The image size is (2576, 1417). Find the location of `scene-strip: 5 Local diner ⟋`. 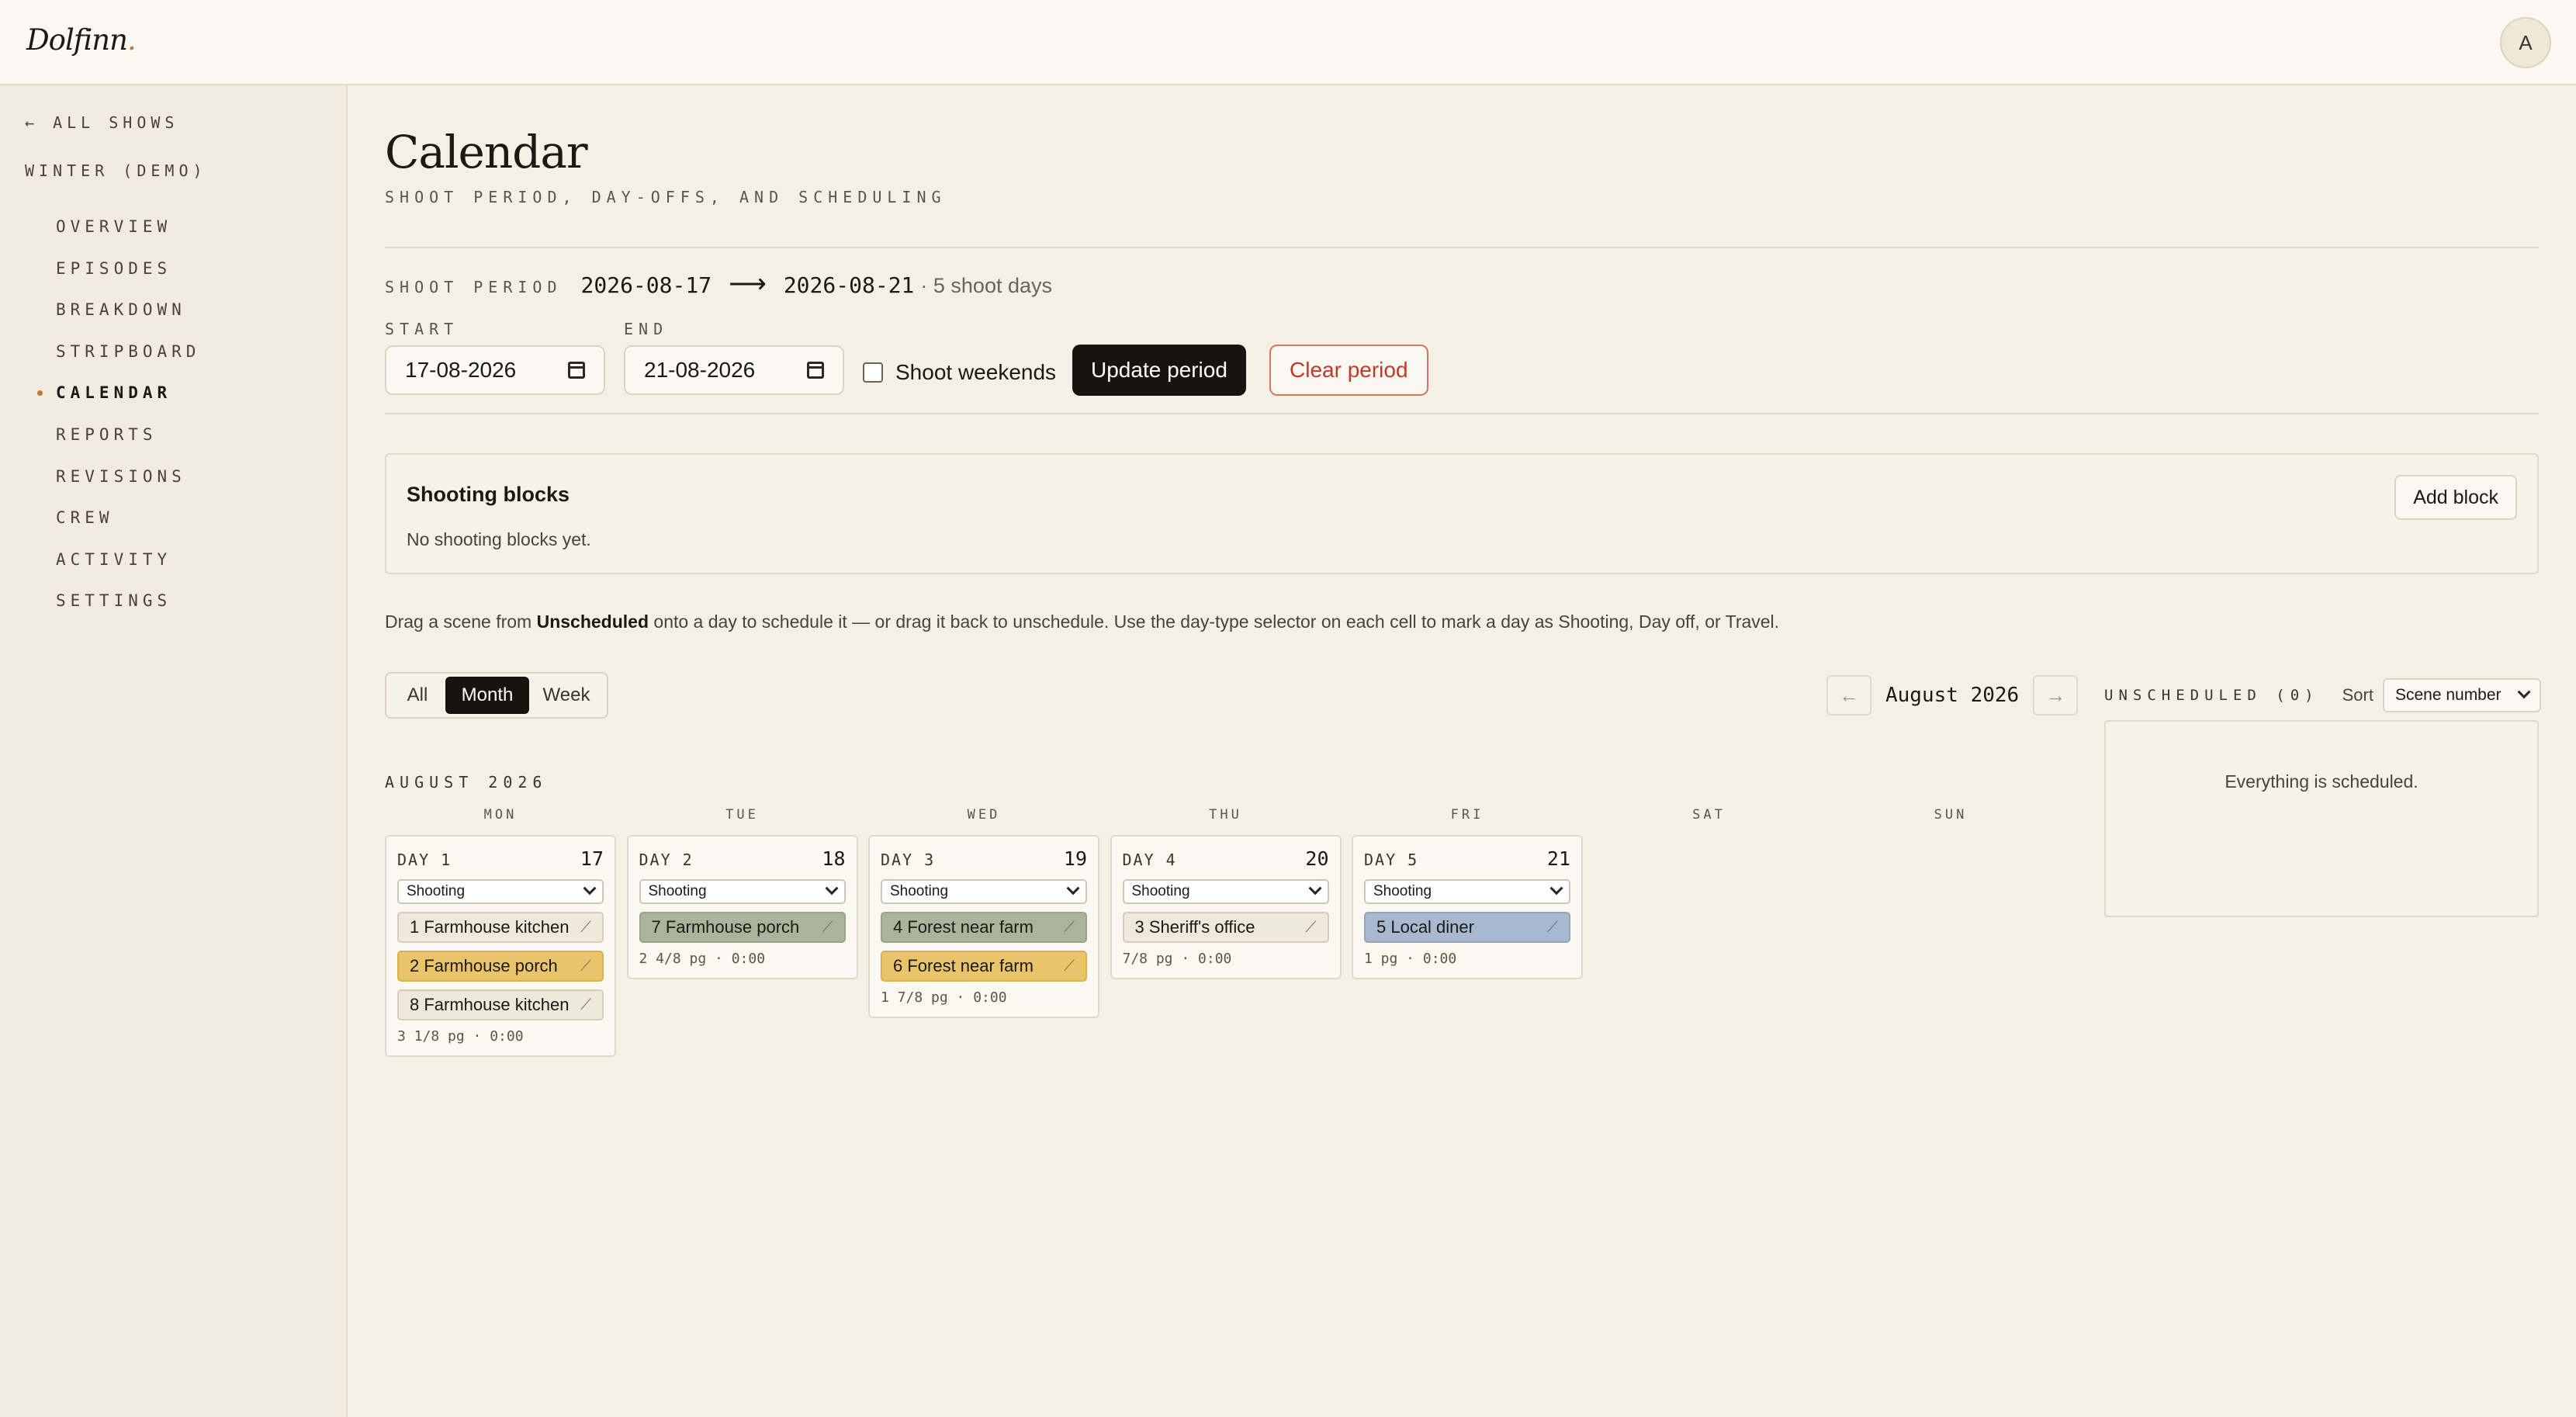

scene-strip: 5 Local diner ⟋ is located at coordinates (1467, 927).